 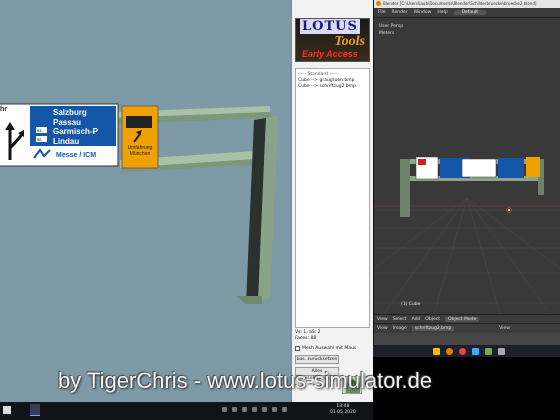 I want to click on image-header-view: View, so click(x=382, y=328).